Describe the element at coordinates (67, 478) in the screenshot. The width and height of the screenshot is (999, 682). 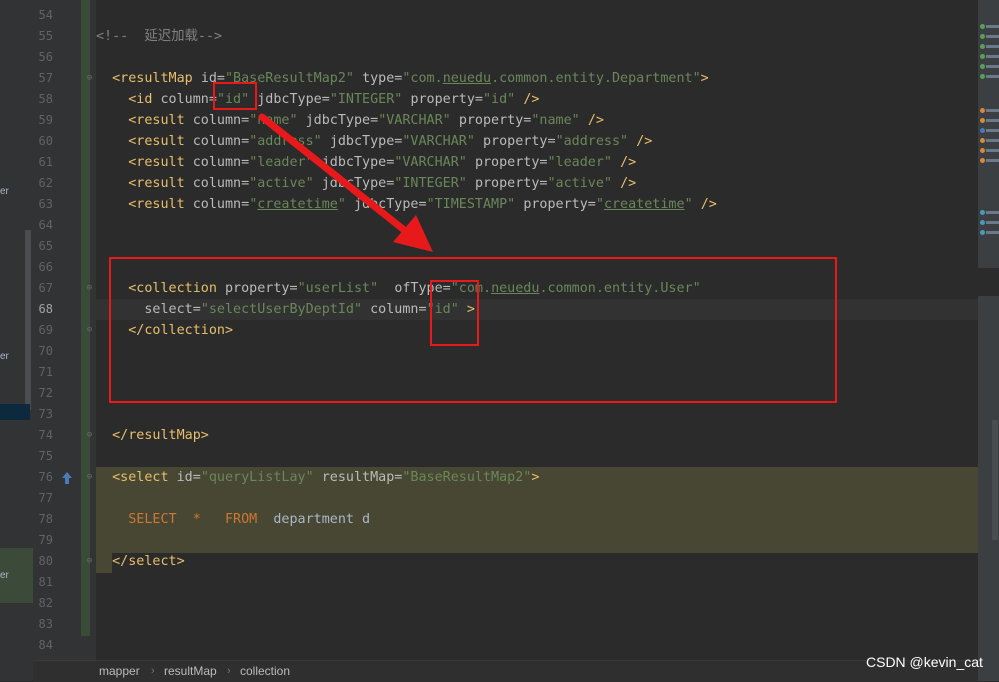
I see `mybatis-gutter-icon` at that location.